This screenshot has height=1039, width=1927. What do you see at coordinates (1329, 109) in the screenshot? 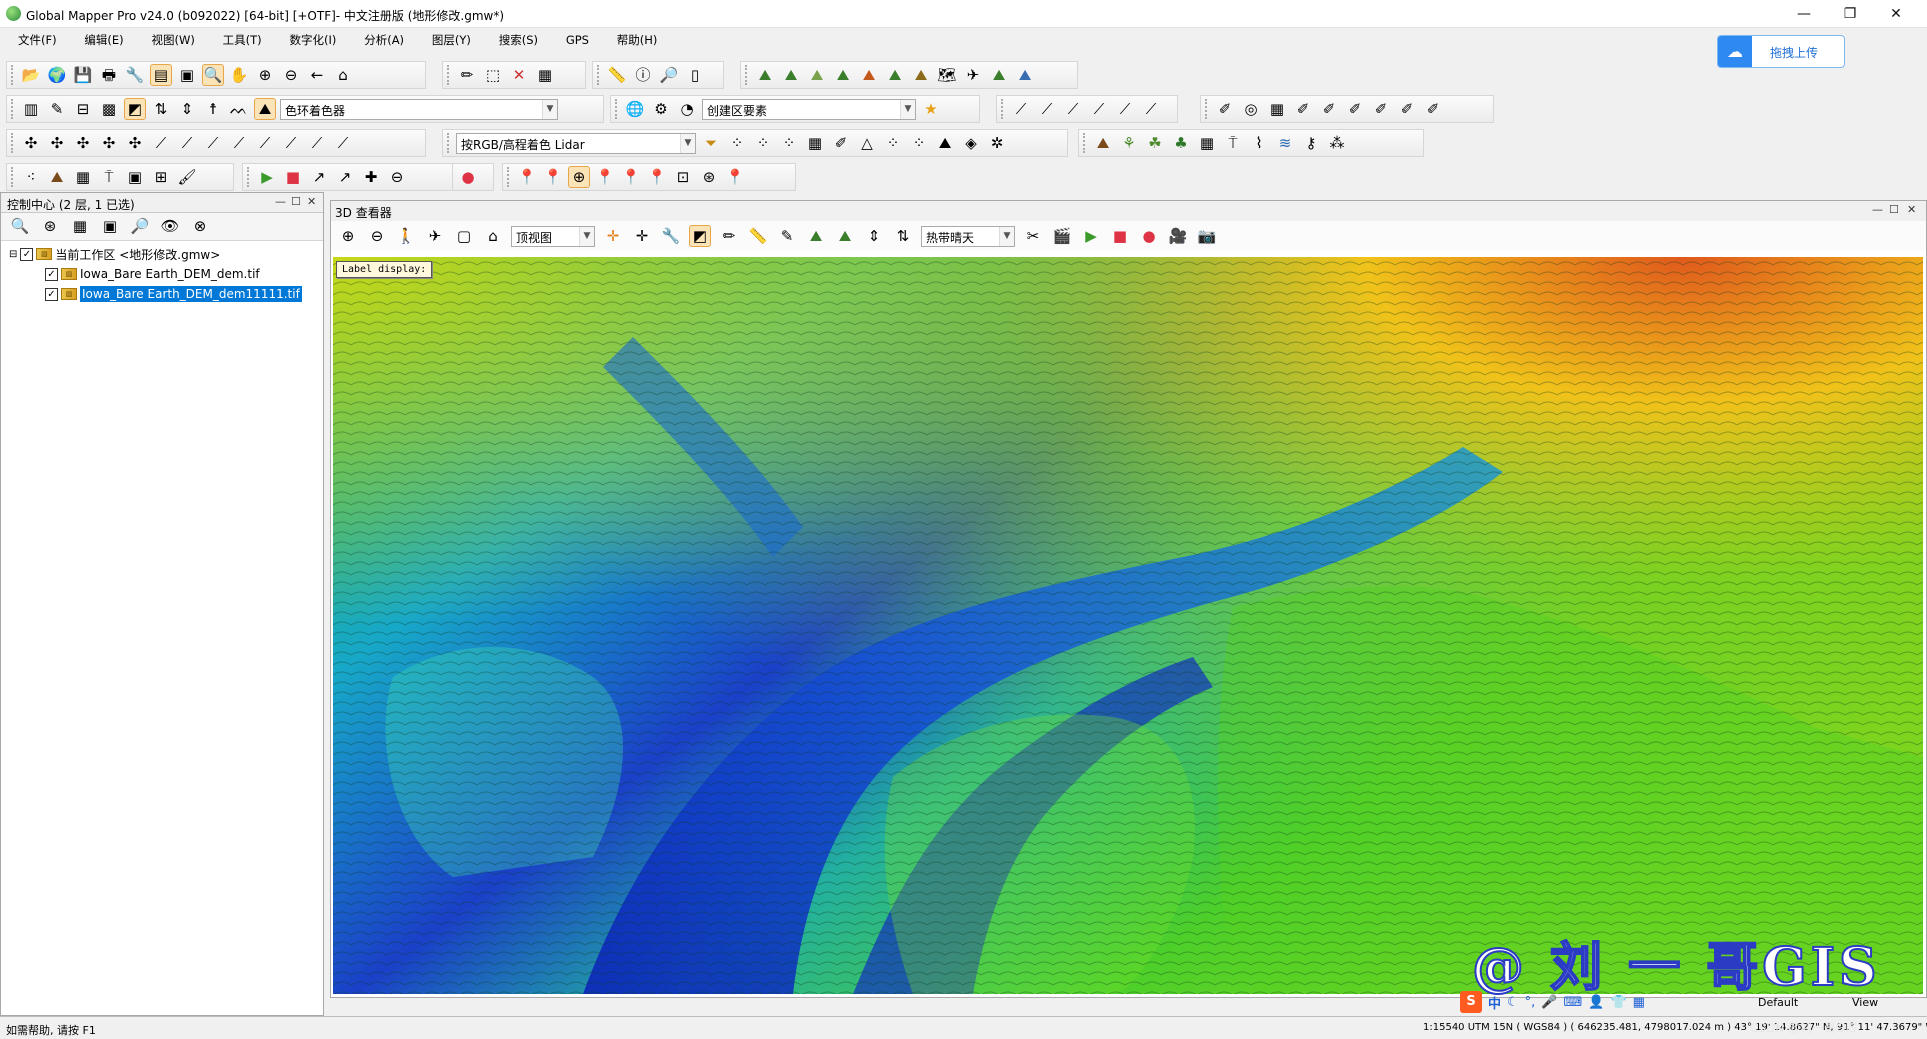
I see `edit-3-icon: ✐` at bounding box center [1329, 109].